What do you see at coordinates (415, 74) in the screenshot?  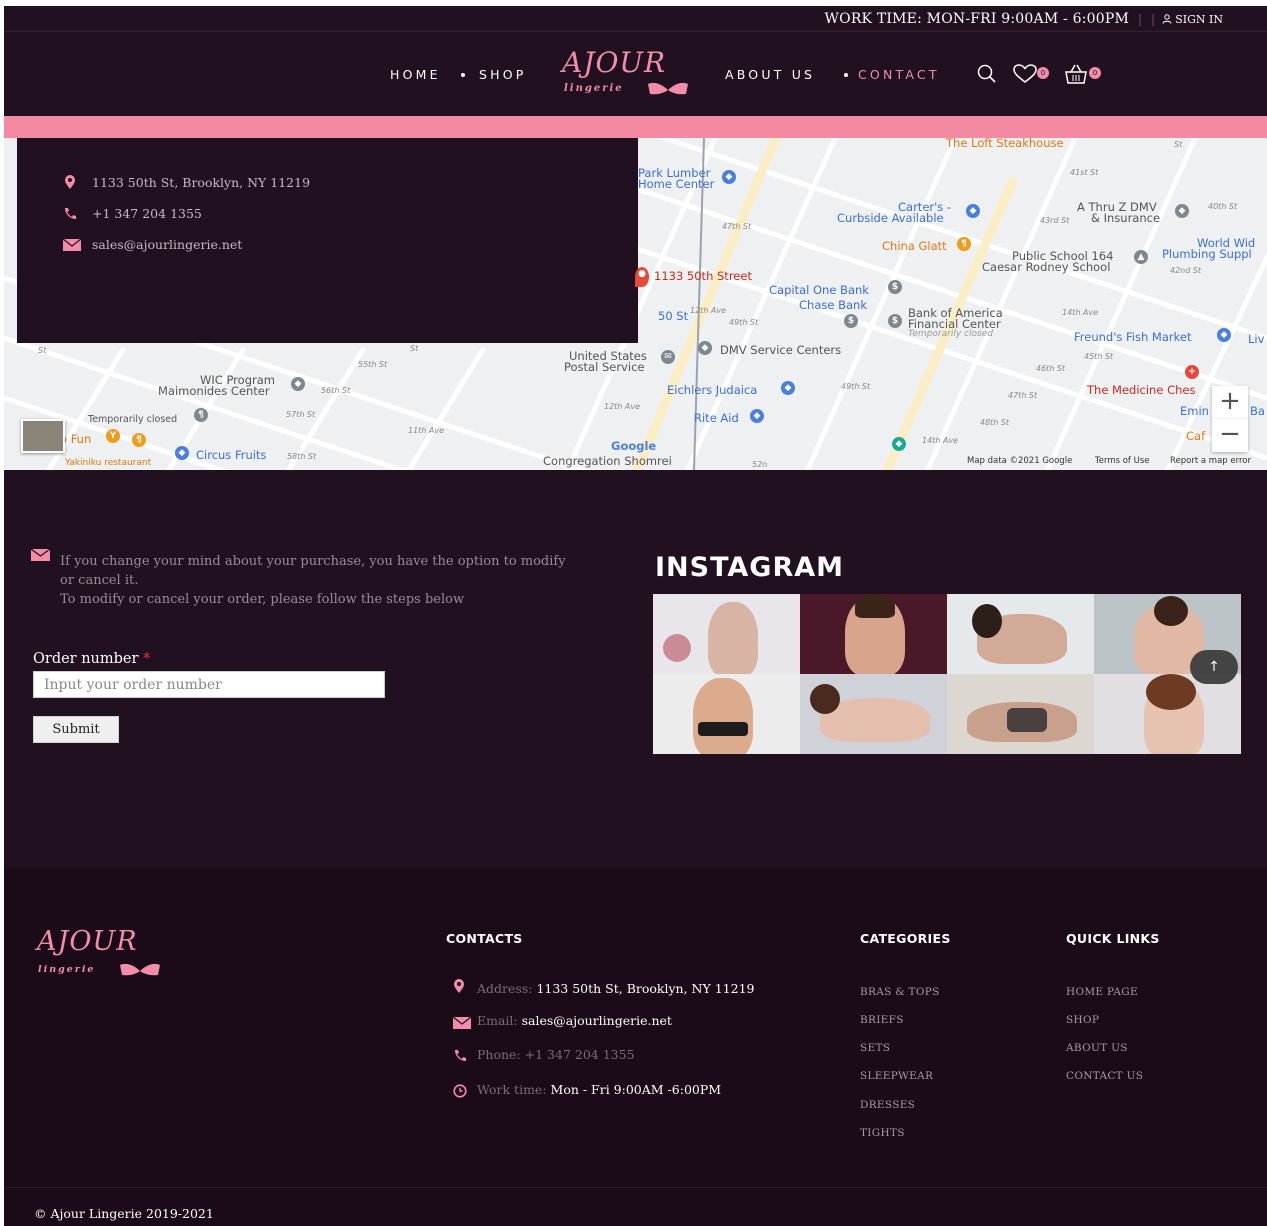 I see `nav-home: HOME` at bounding box center [415, 74].